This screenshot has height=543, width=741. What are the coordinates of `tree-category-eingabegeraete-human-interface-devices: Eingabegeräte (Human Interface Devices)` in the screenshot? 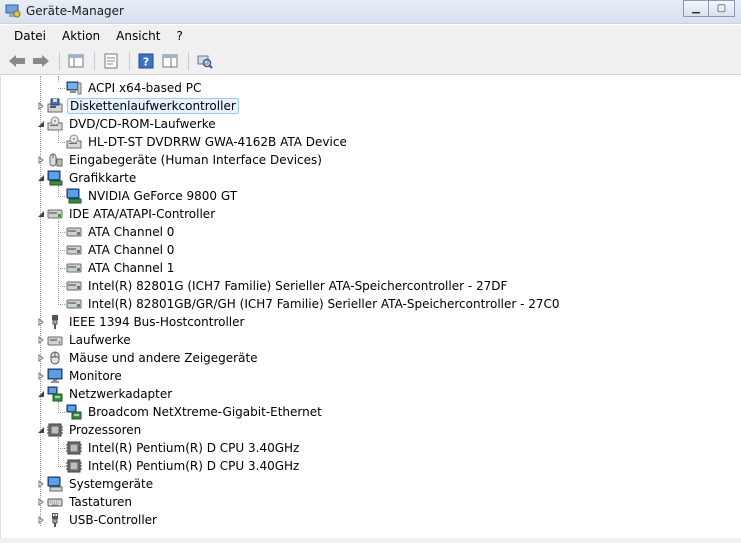 It's located at (185, 160).